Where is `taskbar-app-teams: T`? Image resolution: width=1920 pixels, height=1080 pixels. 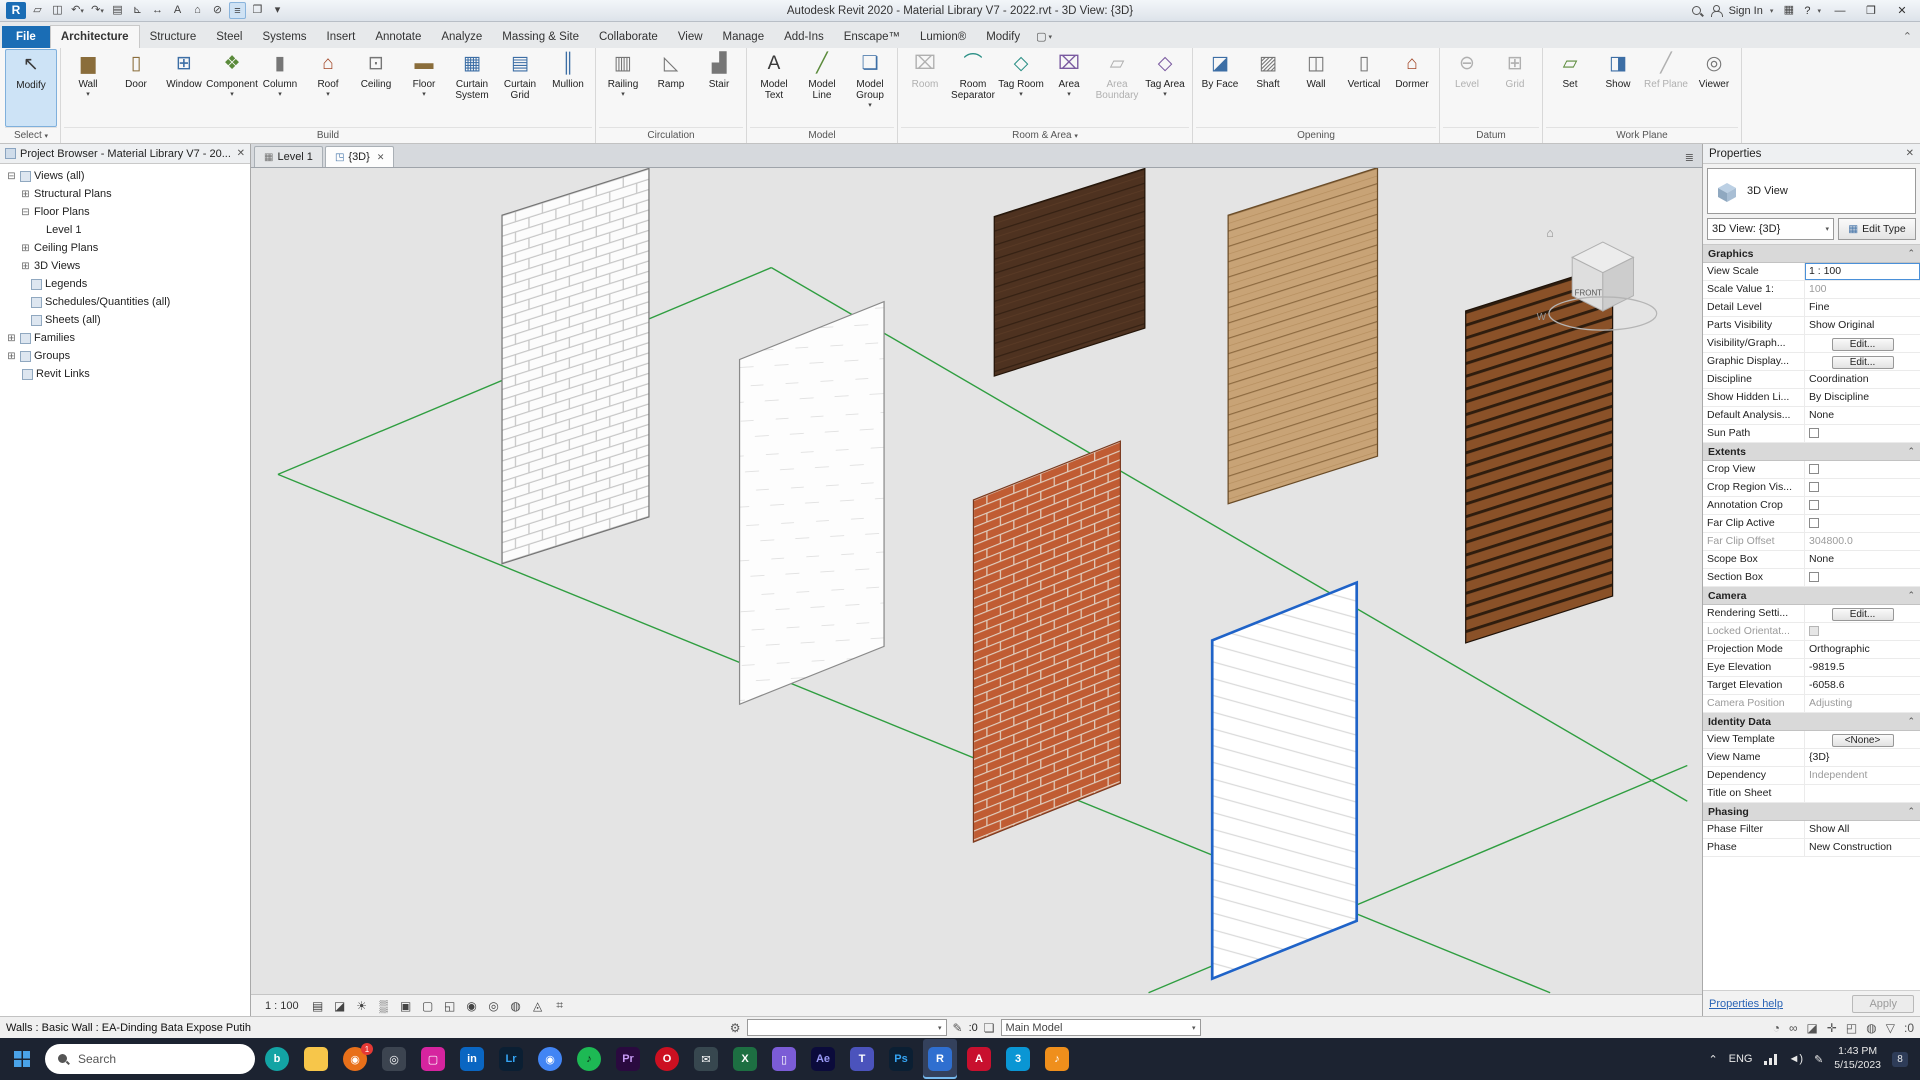 taskbar-app-teams: T is located at coordinates (862, 1059).